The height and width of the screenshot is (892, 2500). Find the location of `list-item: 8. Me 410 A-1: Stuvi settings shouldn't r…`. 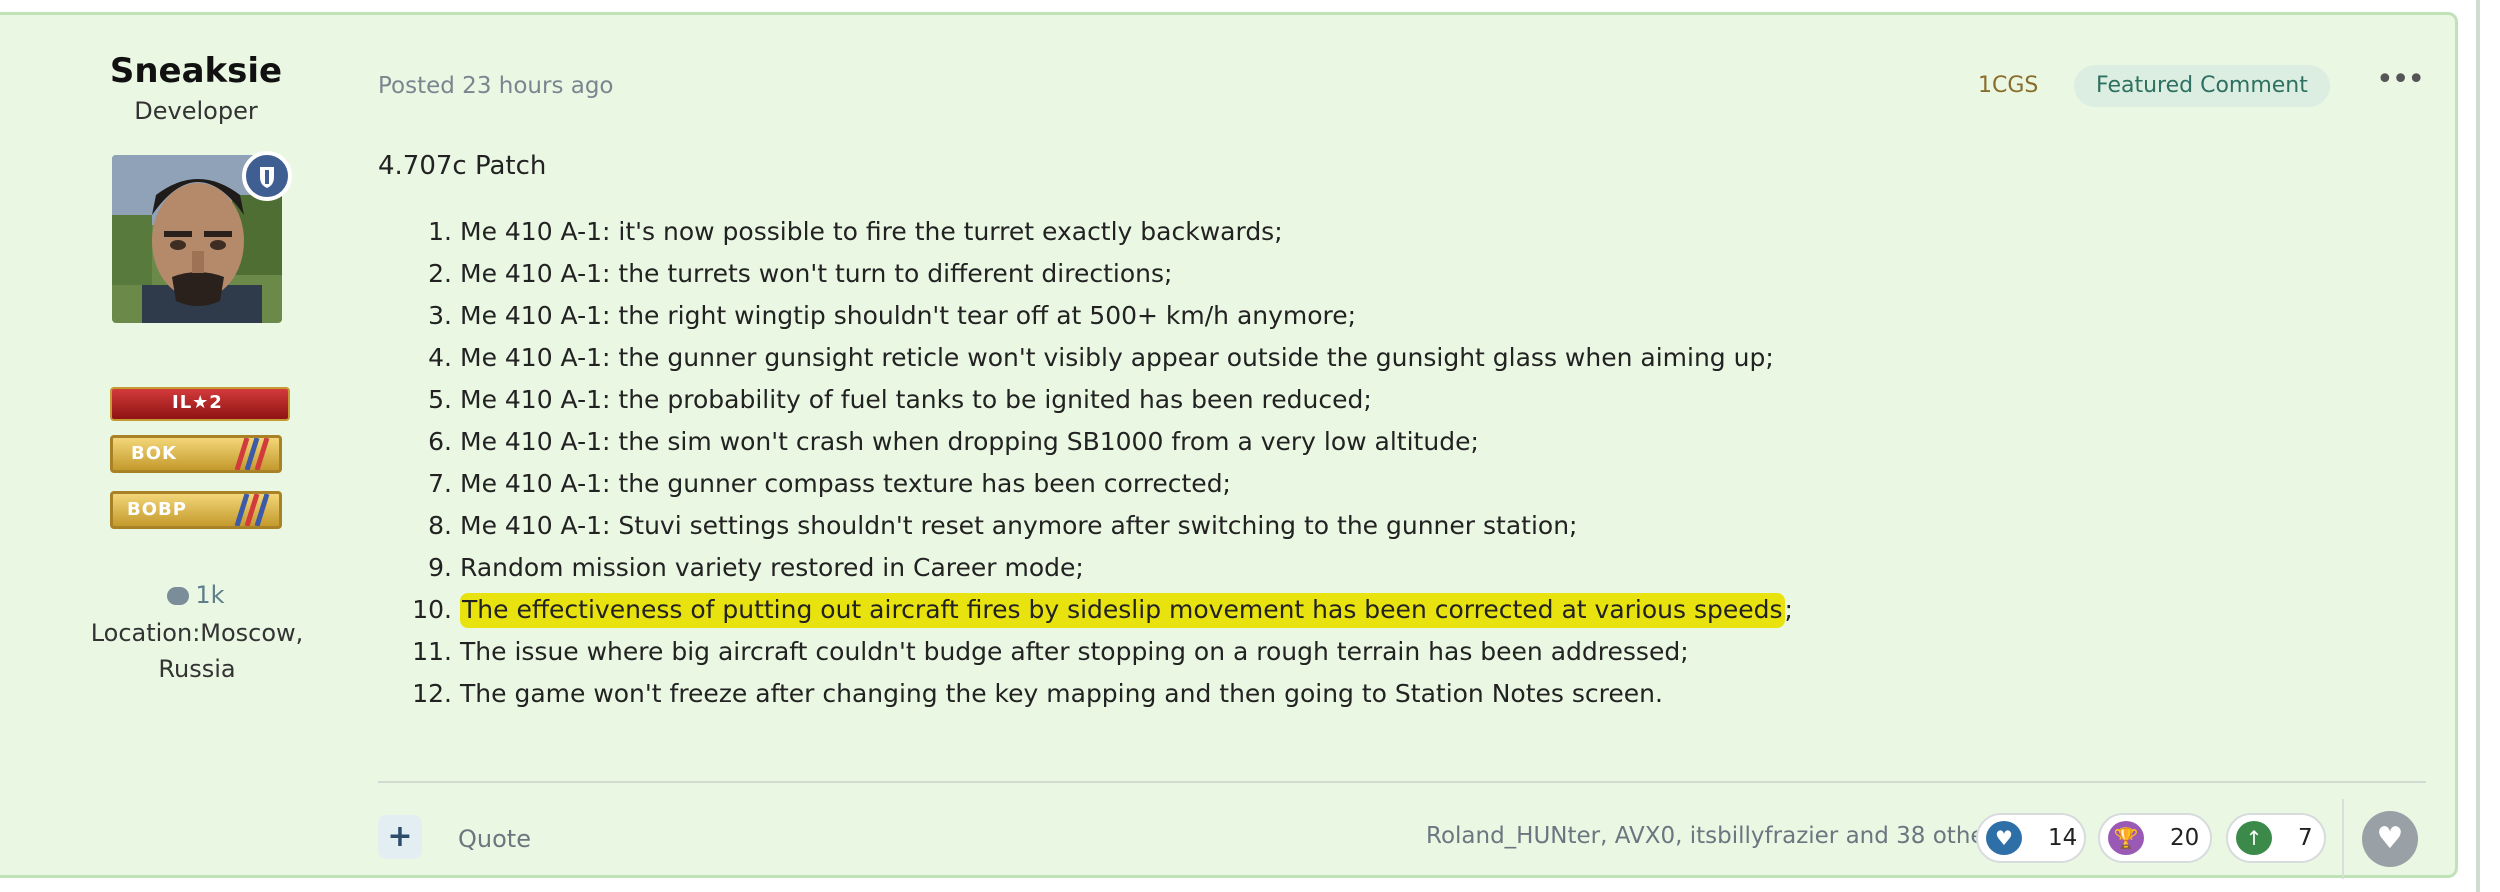

list-item: 8. Me 410 A-1: Stuvi settings shouldn't r… is located at coordinates (1328, 526).